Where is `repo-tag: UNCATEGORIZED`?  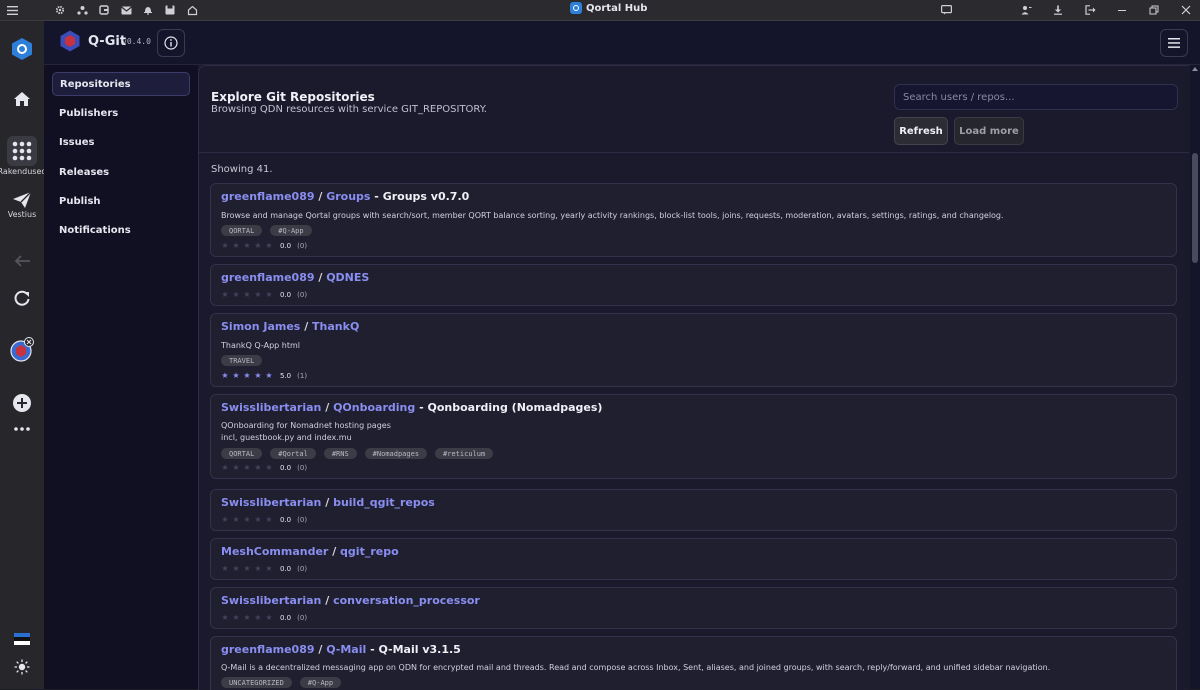
repo-tag: UNCATEGORIZED is located at coordinates (256, 682).